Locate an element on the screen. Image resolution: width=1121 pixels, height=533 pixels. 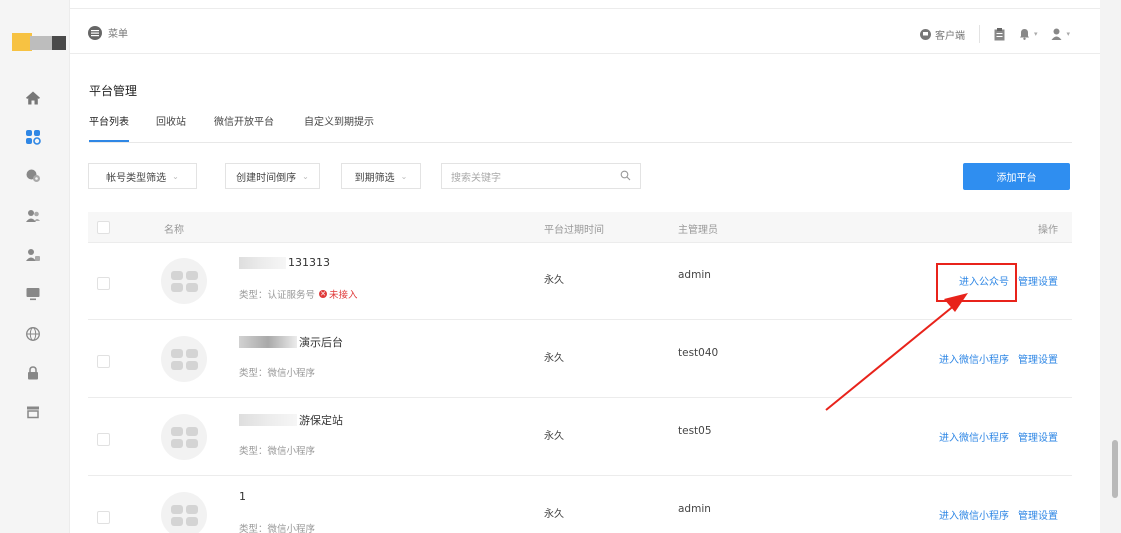
client-icon is located at coordinates (925, 34).